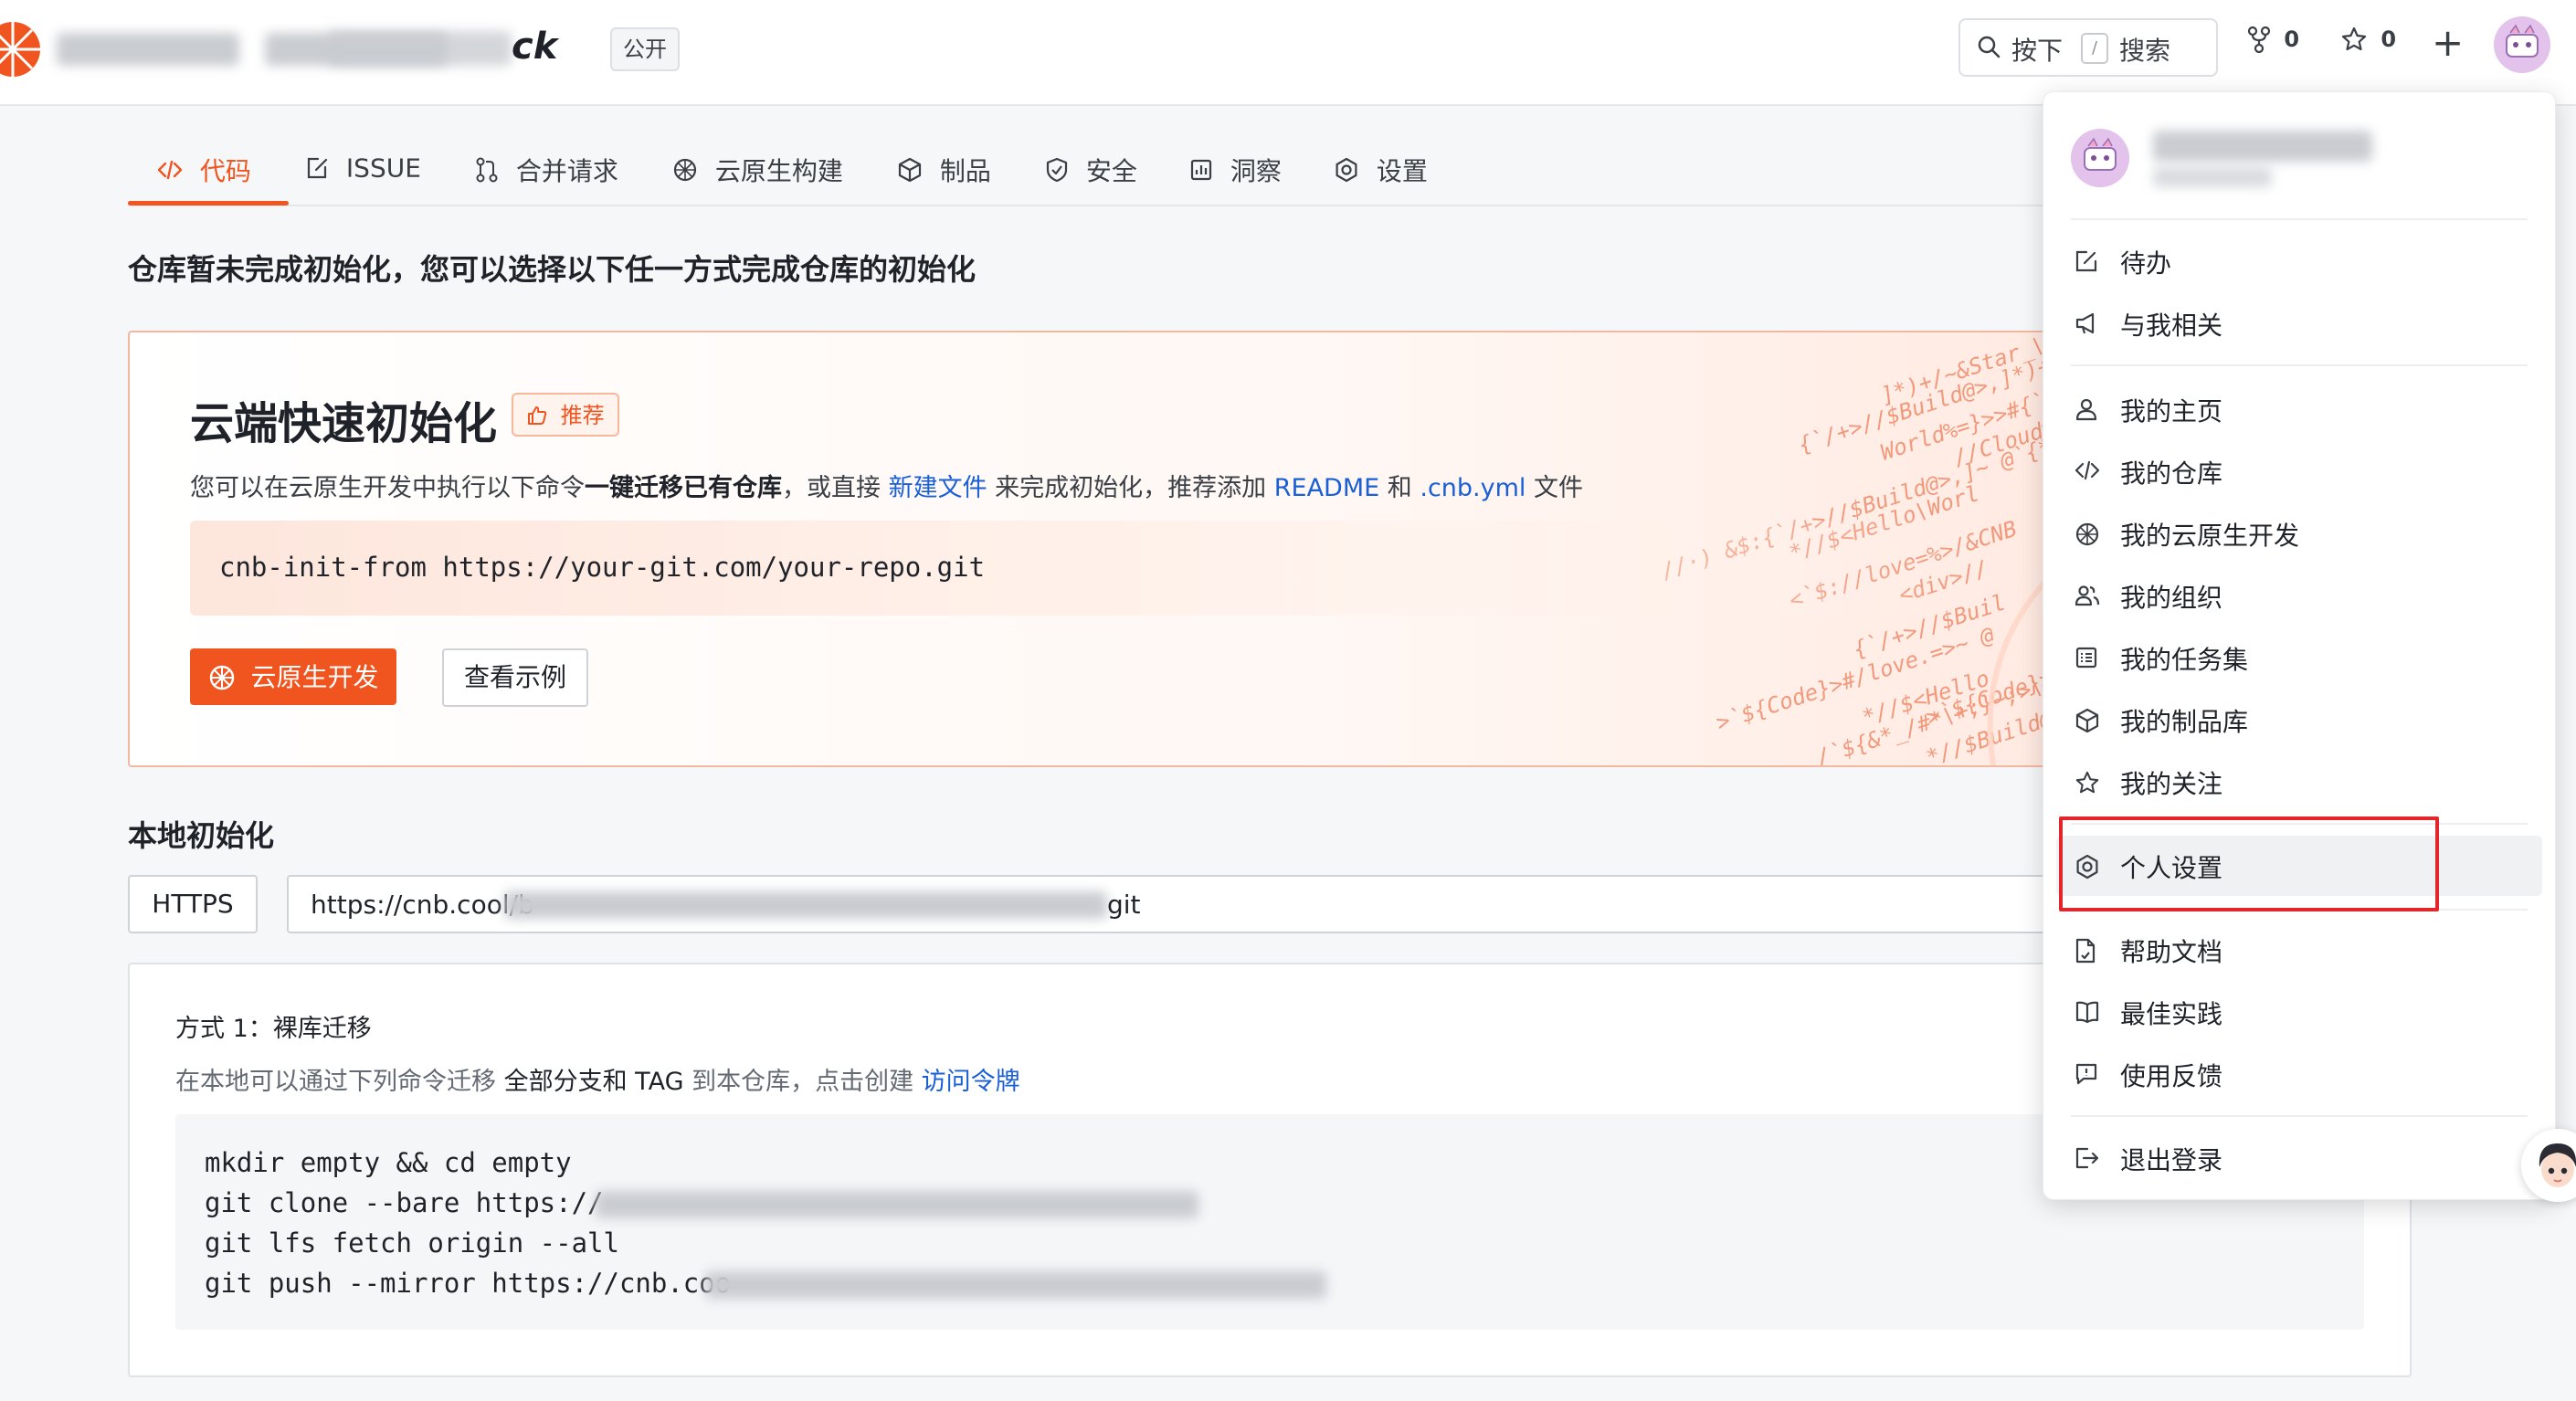 This screenshot has width=2576, height=1401. I want to click on tab-label: 安全, so click(1111, 171).